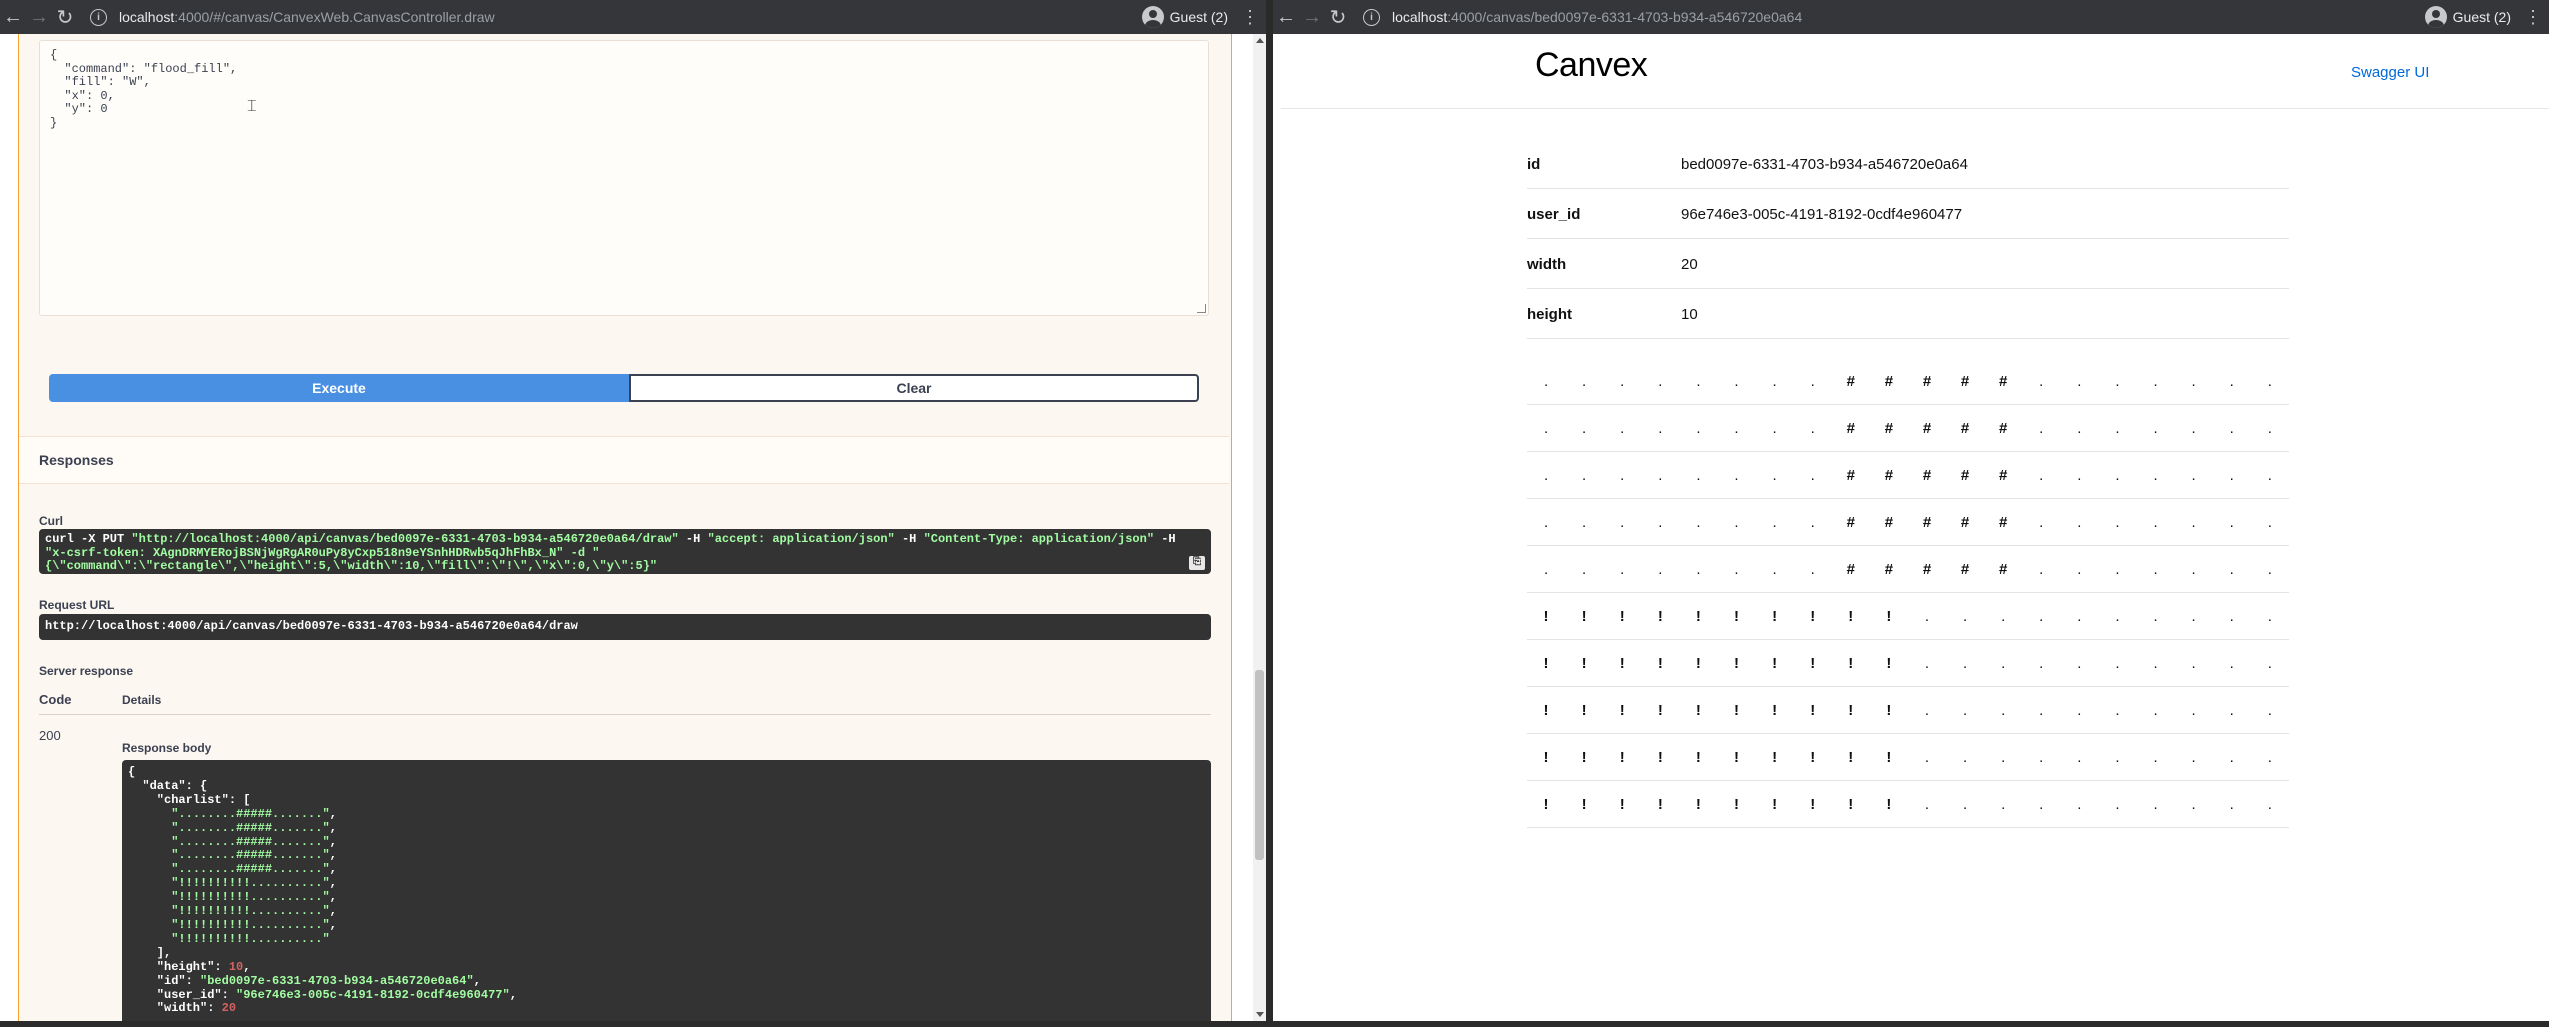 The image size is (2549, 1027). What do you see at coordinates (178, 966) in the screenshot?
I see `response-token: "height":` at bounding box center [178, 966].